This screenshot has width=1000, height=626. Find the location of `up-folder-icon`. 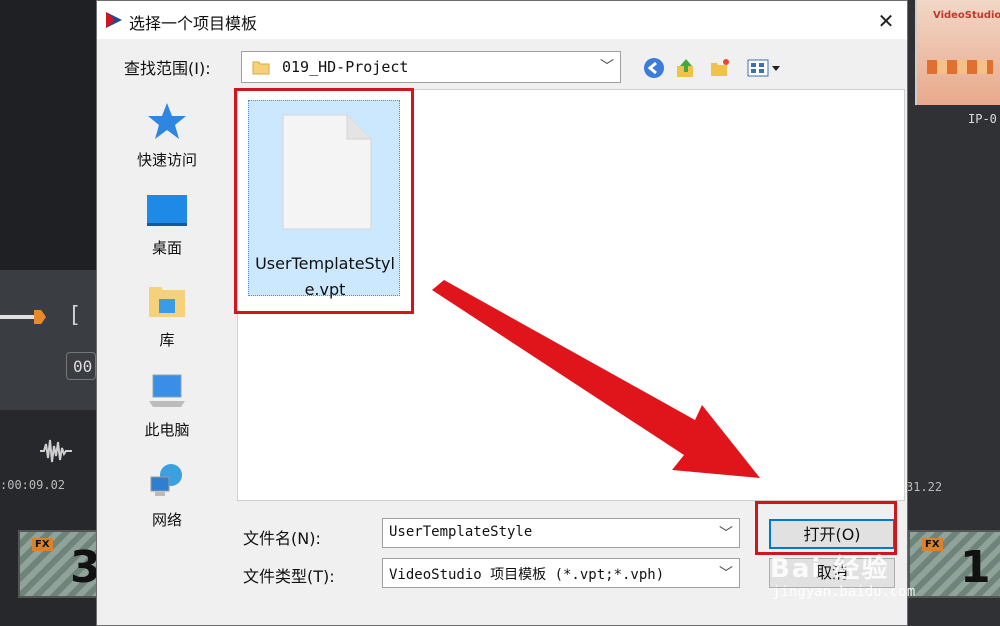

up-folder-icon is located at coordinates (686, 68).